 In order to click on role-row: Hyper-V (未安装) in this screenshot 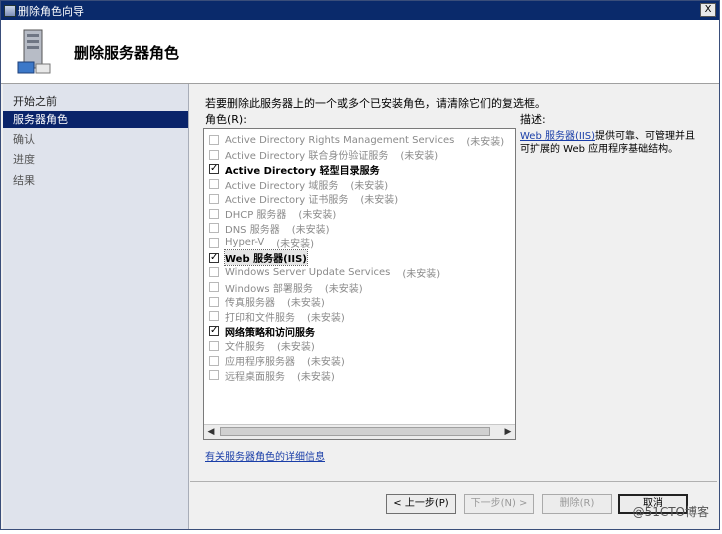, I will do `click(261, 243)`.